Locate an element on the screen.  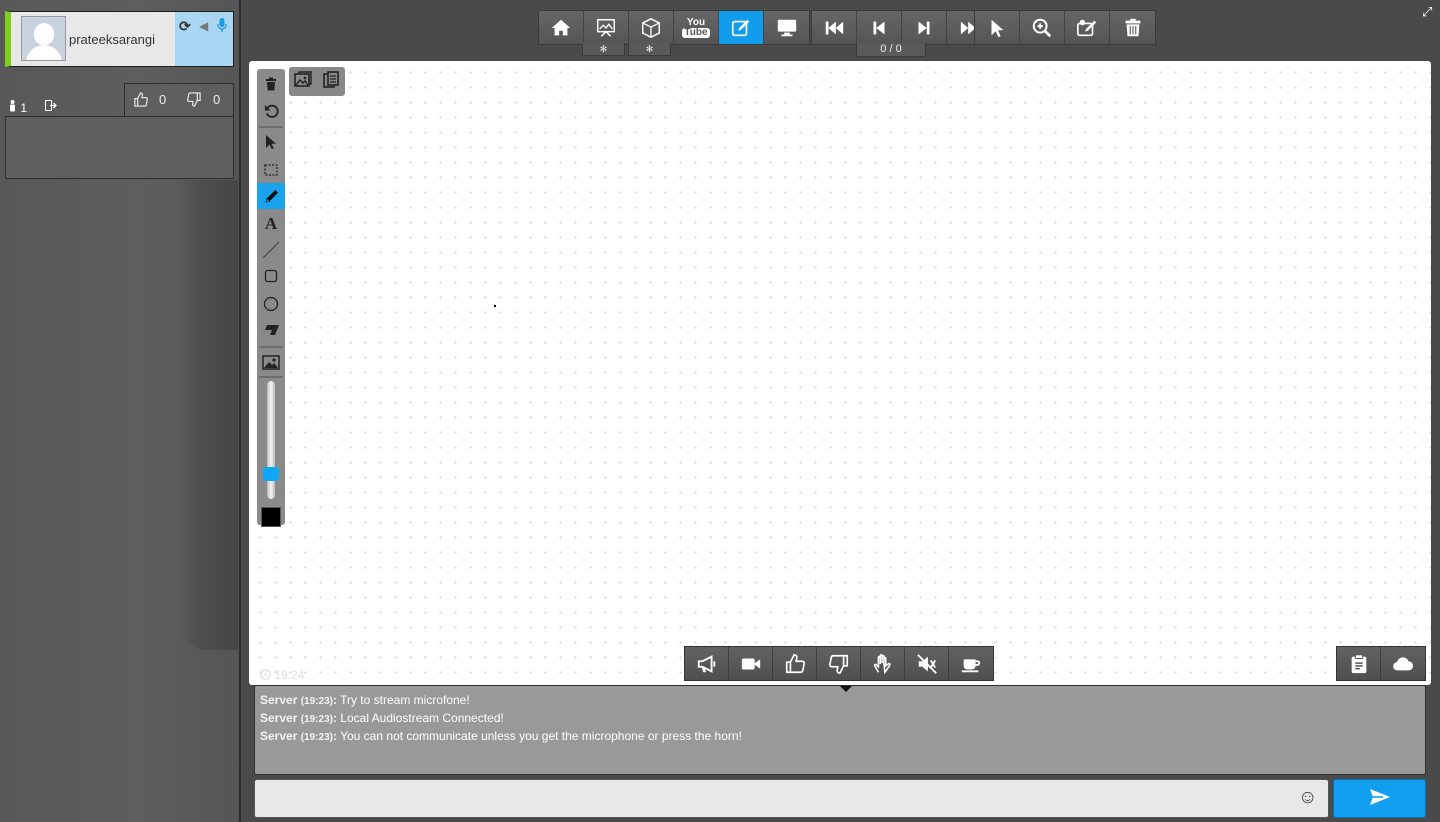
zoom-icon is located at coordinates (1042, 27).